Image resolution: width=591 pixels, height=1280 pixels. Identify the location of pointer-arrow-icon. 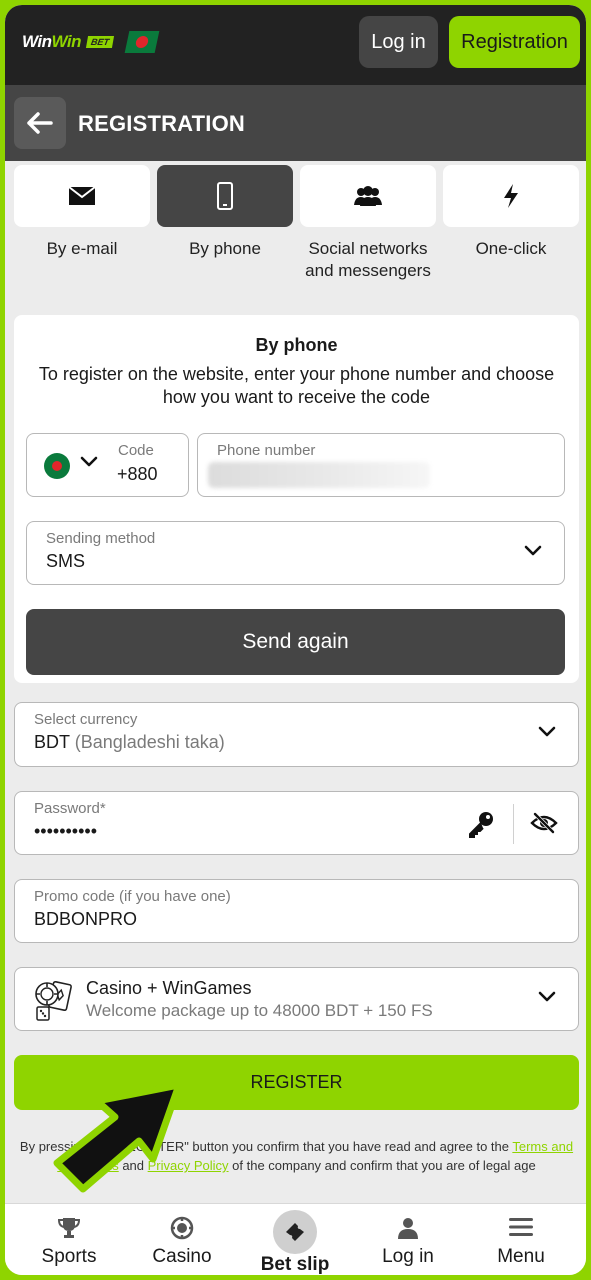
(118, 1137).